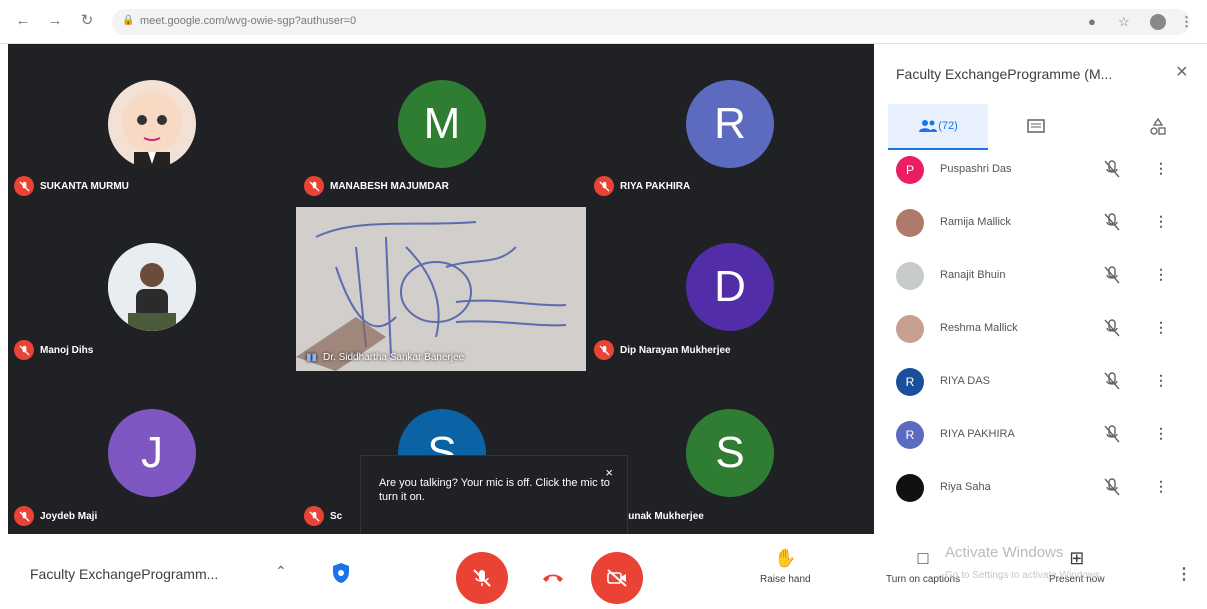 The width and height of the screenshot is (1207, 609). What do you see at coordinates (1158, 22) in the screenshot?
I see `profile-avatar` at bounding box center [1158, 22].